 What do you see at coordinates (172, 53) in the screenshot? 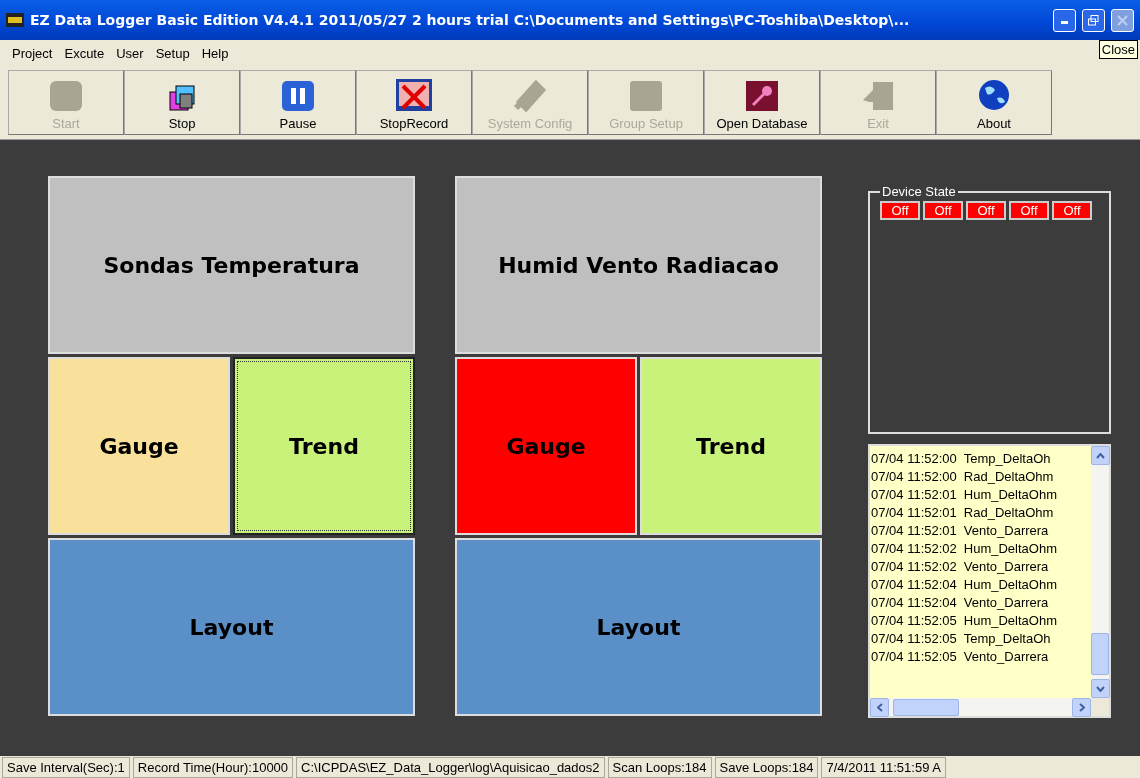
I see `menu-item: Setup` at bounding box center [172, 53].